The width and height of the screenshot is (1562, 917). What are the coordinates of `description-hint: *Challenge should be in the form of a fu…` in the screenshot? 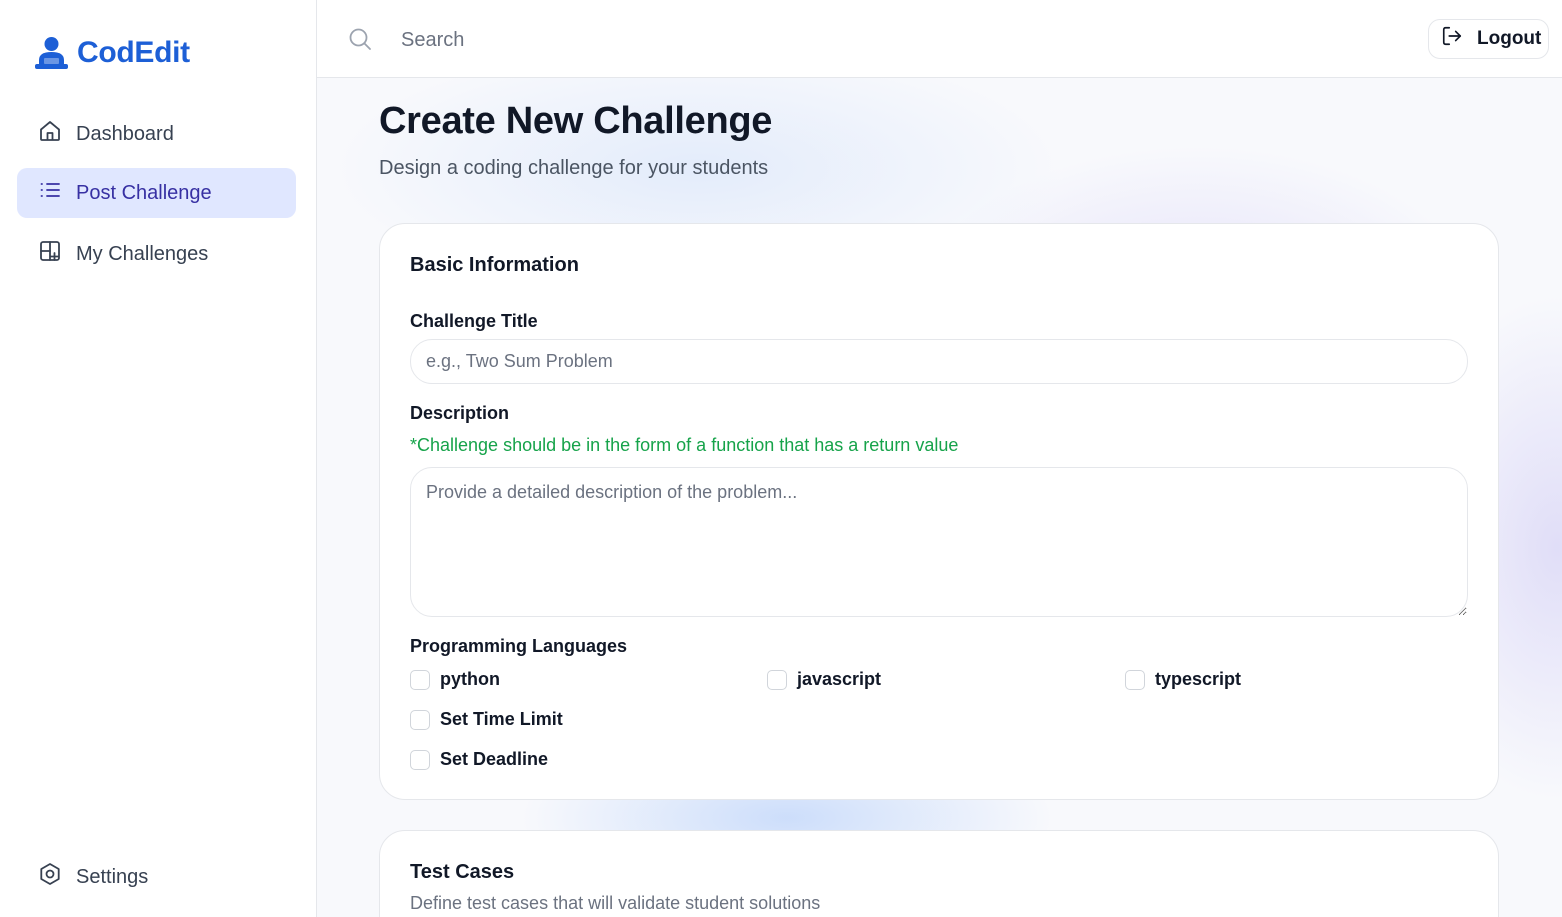 It's located at (684, 445).